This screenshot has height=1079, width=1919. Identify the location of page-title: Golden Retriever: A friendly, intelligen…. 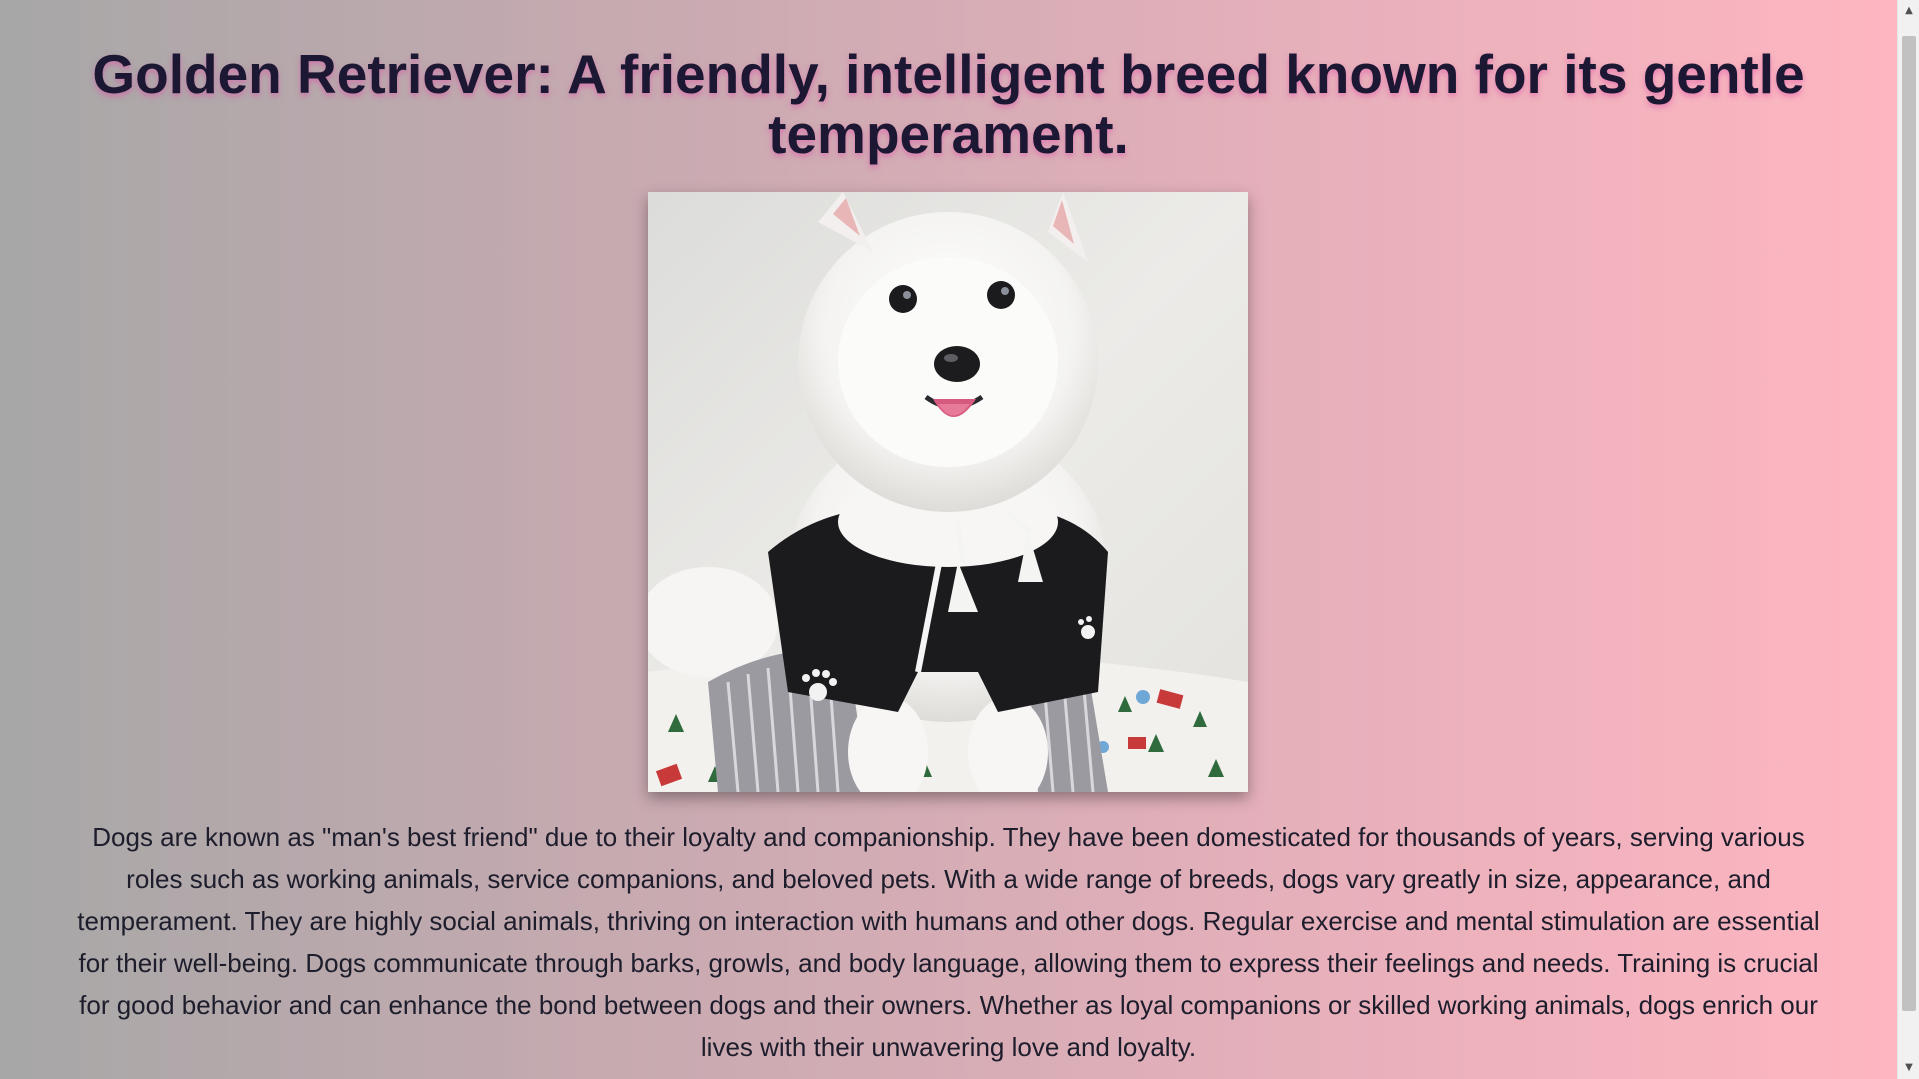
(948, 104).